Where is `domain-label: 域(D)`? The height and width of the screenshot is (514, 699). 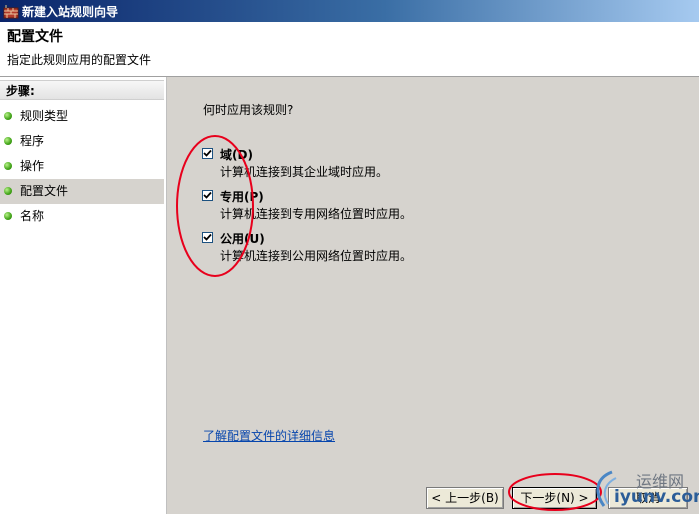 domain-label: 域(D) is located at coordinates (236, 155).